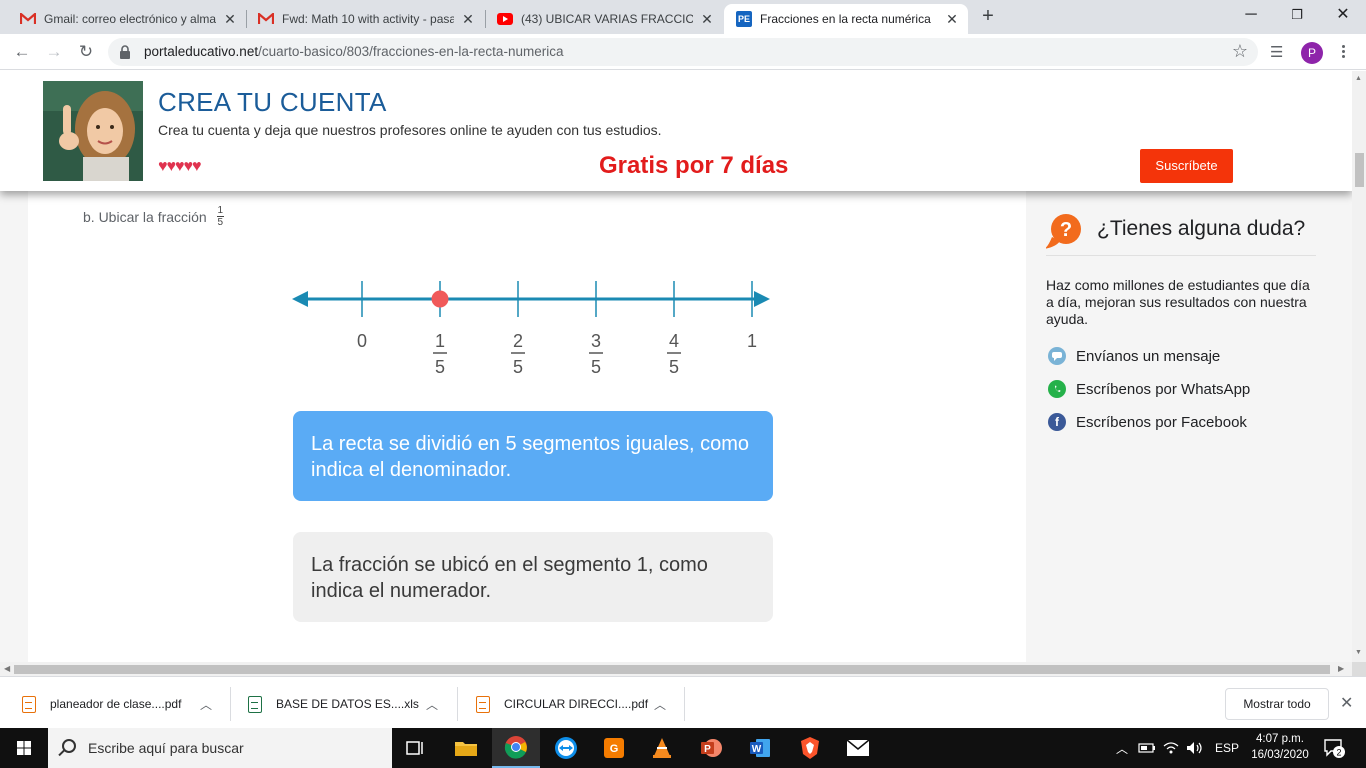  I want to click on language-indicator: ESP, so click(1227, 748).